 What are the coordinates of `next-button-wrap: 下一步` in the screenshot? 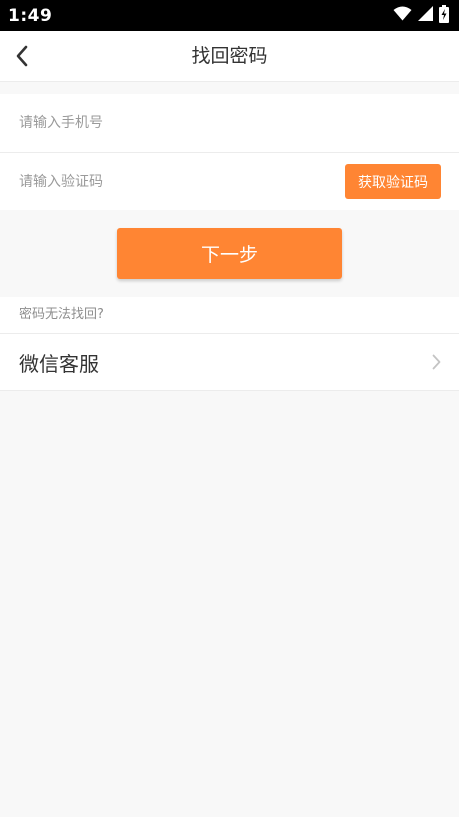 It's located at (229, 253).